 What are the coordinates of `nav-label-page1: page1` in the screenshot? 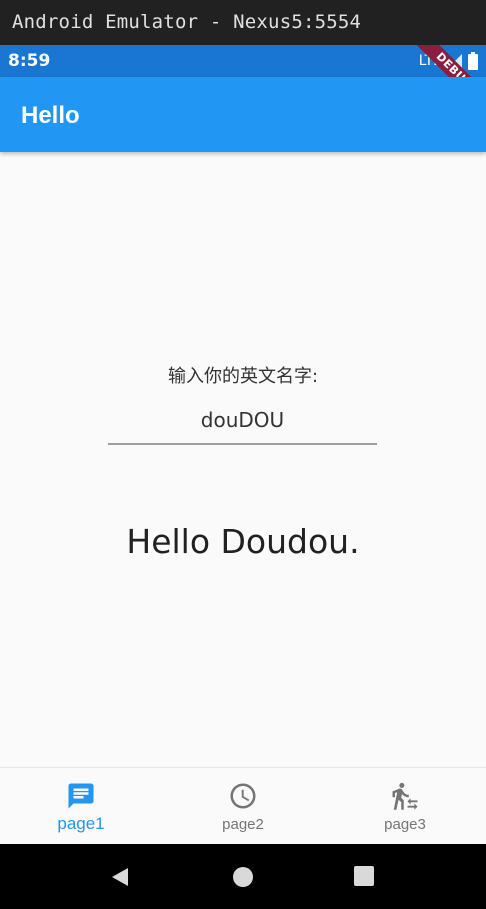 It's located at (81, 823).